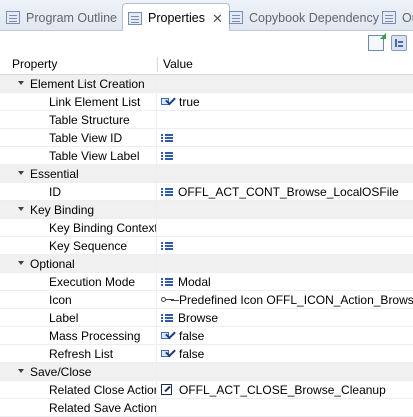 This screenshot has height=417, width=413. What do you see at coordinates (95, 336) in the screenshot?
I see `property-label: Mass Processing` at bounding box center [95, 336].